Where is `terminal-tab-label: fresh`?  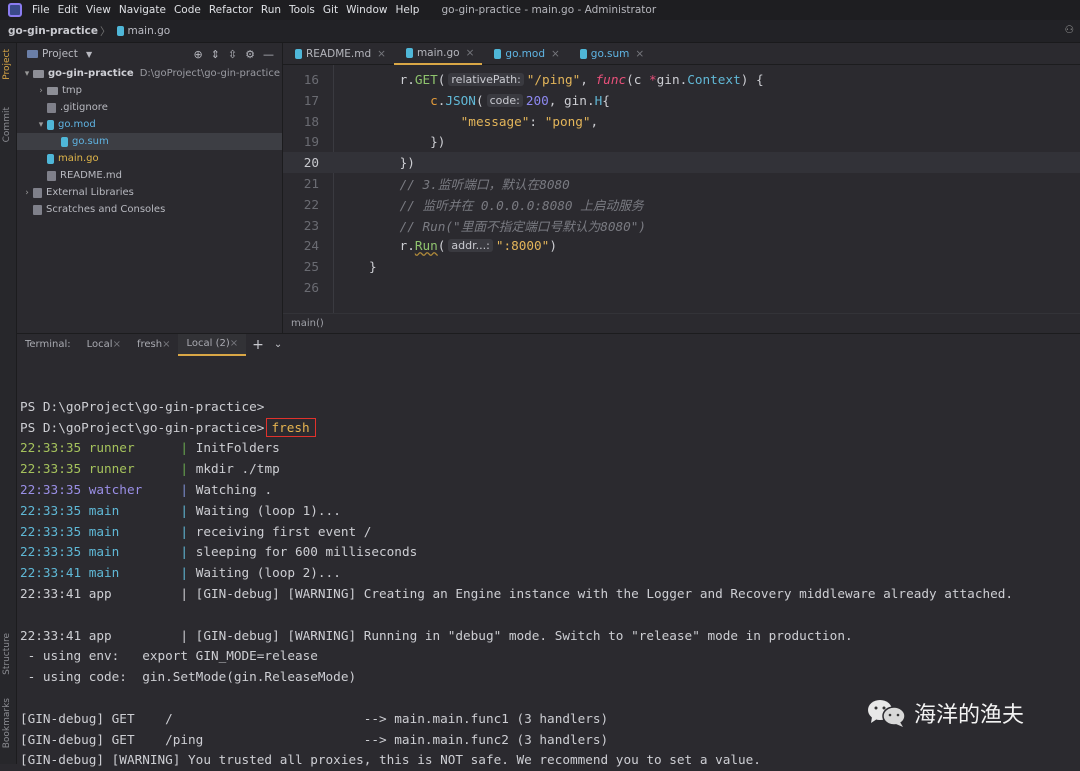 terminal-tab-label: fresh is located at coordinates (149, 344).